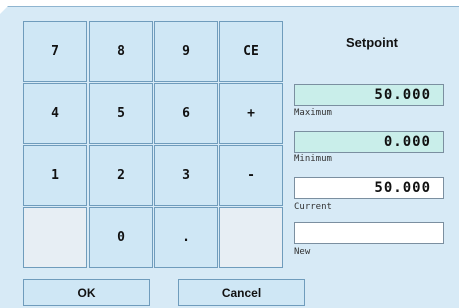  Describe the element at coordinates (186, 175) in the screenshot. I see `key-3: 3` at that location.